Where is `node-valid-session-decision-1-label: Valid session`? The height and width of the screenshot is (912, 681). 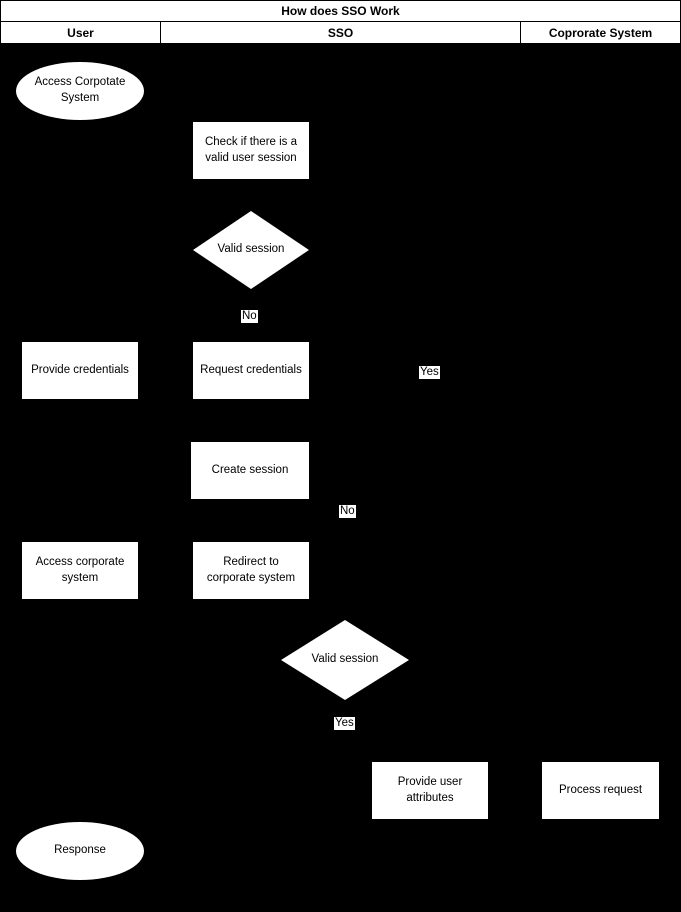
node-valid-session-decision-1-label: Valid session is located at coordinates (251, 249).